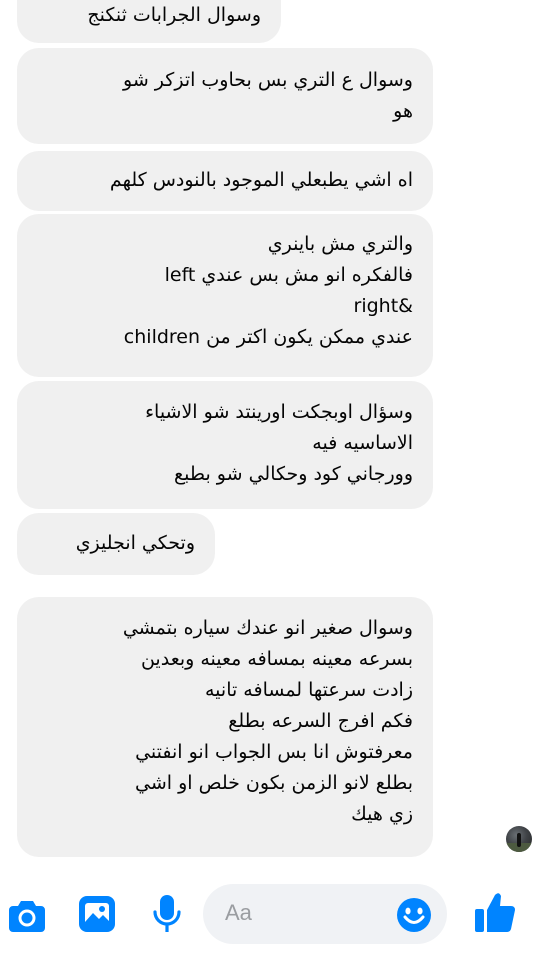 The width and height of the screenshot is (540, 959). I want to click on sender-avatar, so click(519, 839).